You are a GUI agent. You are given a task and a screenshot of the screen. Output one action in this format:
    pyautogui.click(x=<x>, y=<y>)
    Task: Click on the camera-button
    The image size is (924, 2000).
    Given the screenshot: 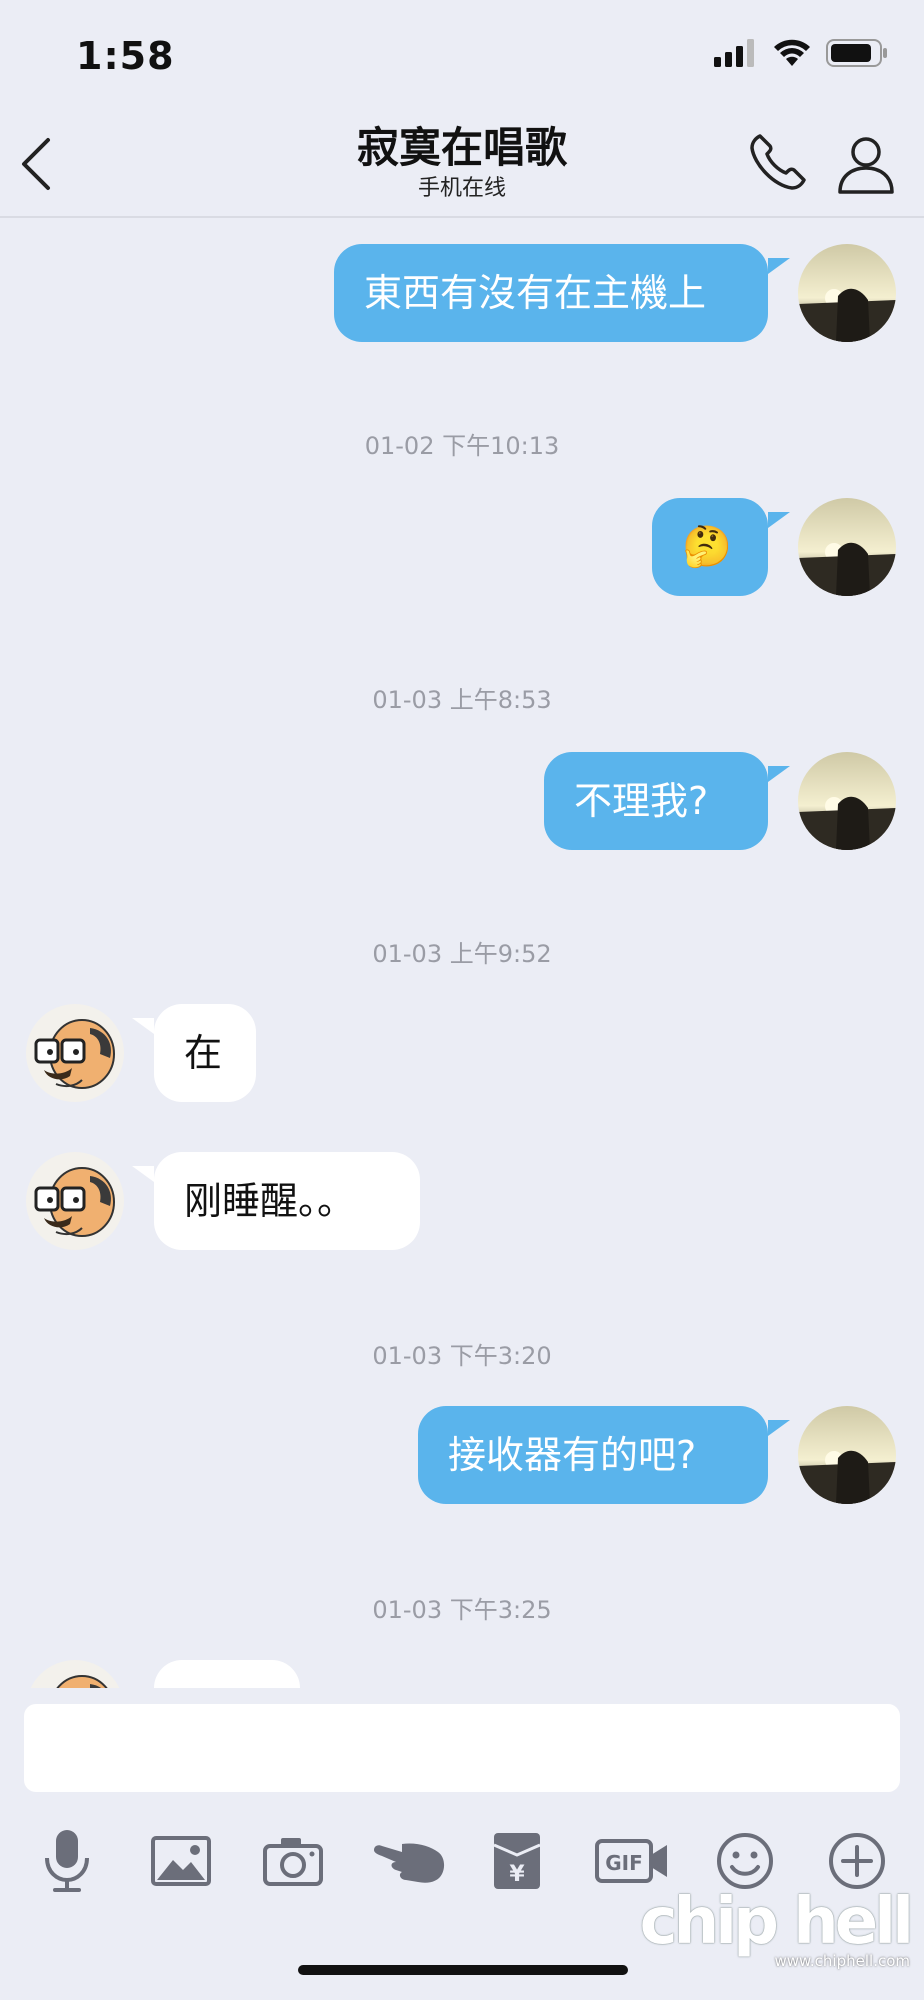 What is the action you would take?
    pyautogui.click(x=293, y=1861)
    